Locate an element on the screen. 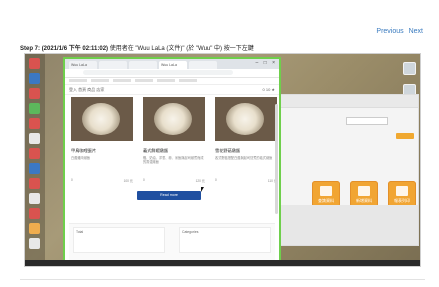 This screenshot has height=287, width=439. recipe-card: 甲鳥咖哩蛋片 白醬雞肉燉飯 0 100 元 is located at coordinates (102, 141).